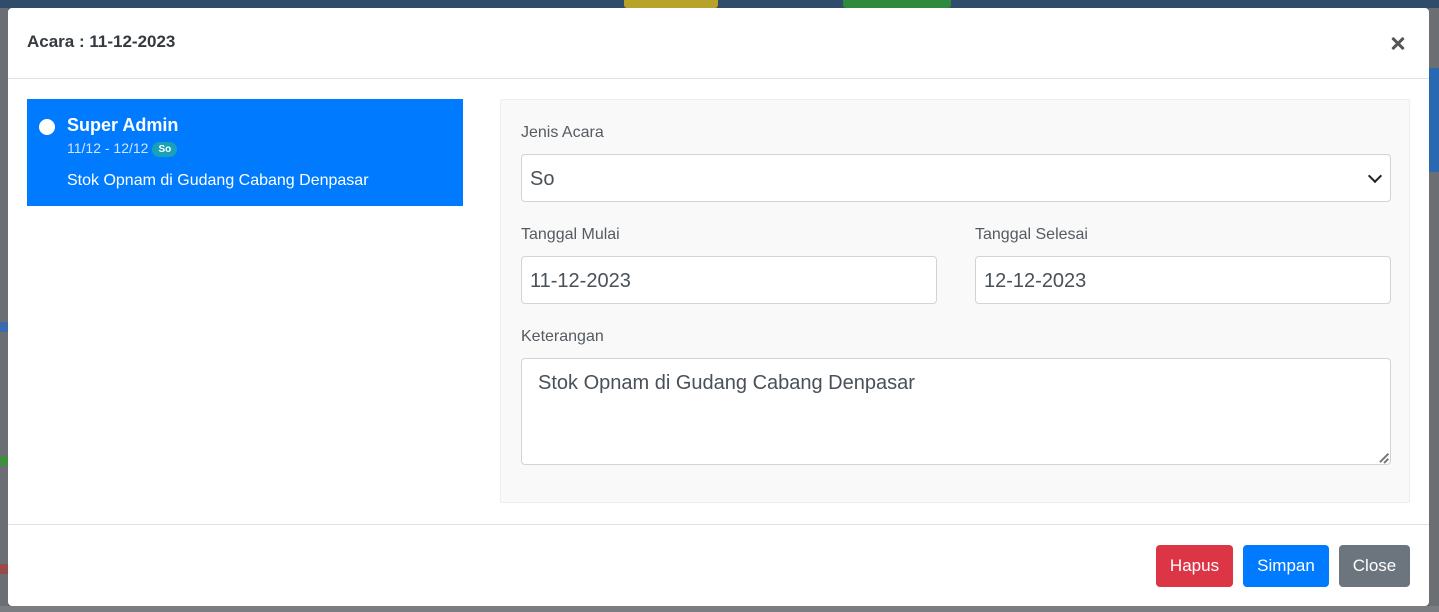 Image resolution: width=1439 pixels, height=612 pixels. I want to click on background-bottom-strip, so click(719, 609).